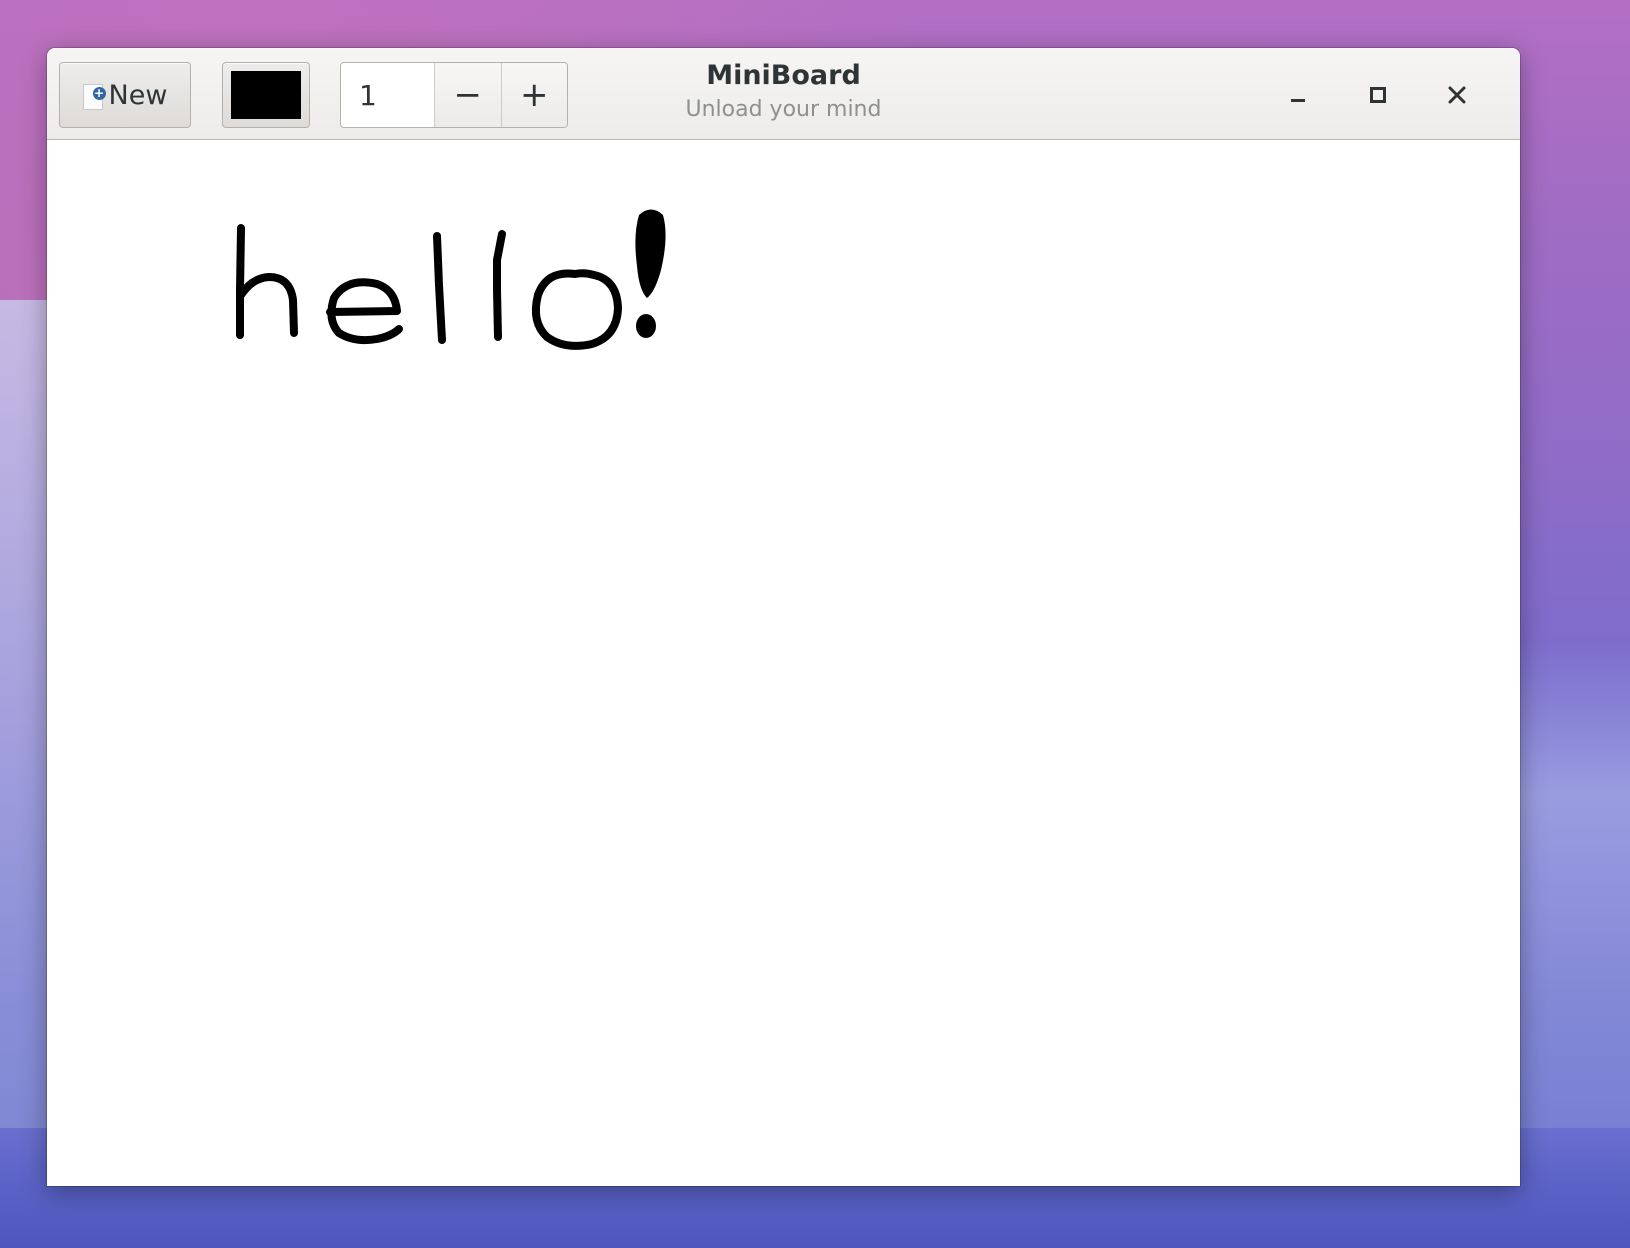 This screenshot has width=1630, height=1248. Describe the element at coordinates (1298, 95) in the screenshot. I see `minimize-button` at that location.